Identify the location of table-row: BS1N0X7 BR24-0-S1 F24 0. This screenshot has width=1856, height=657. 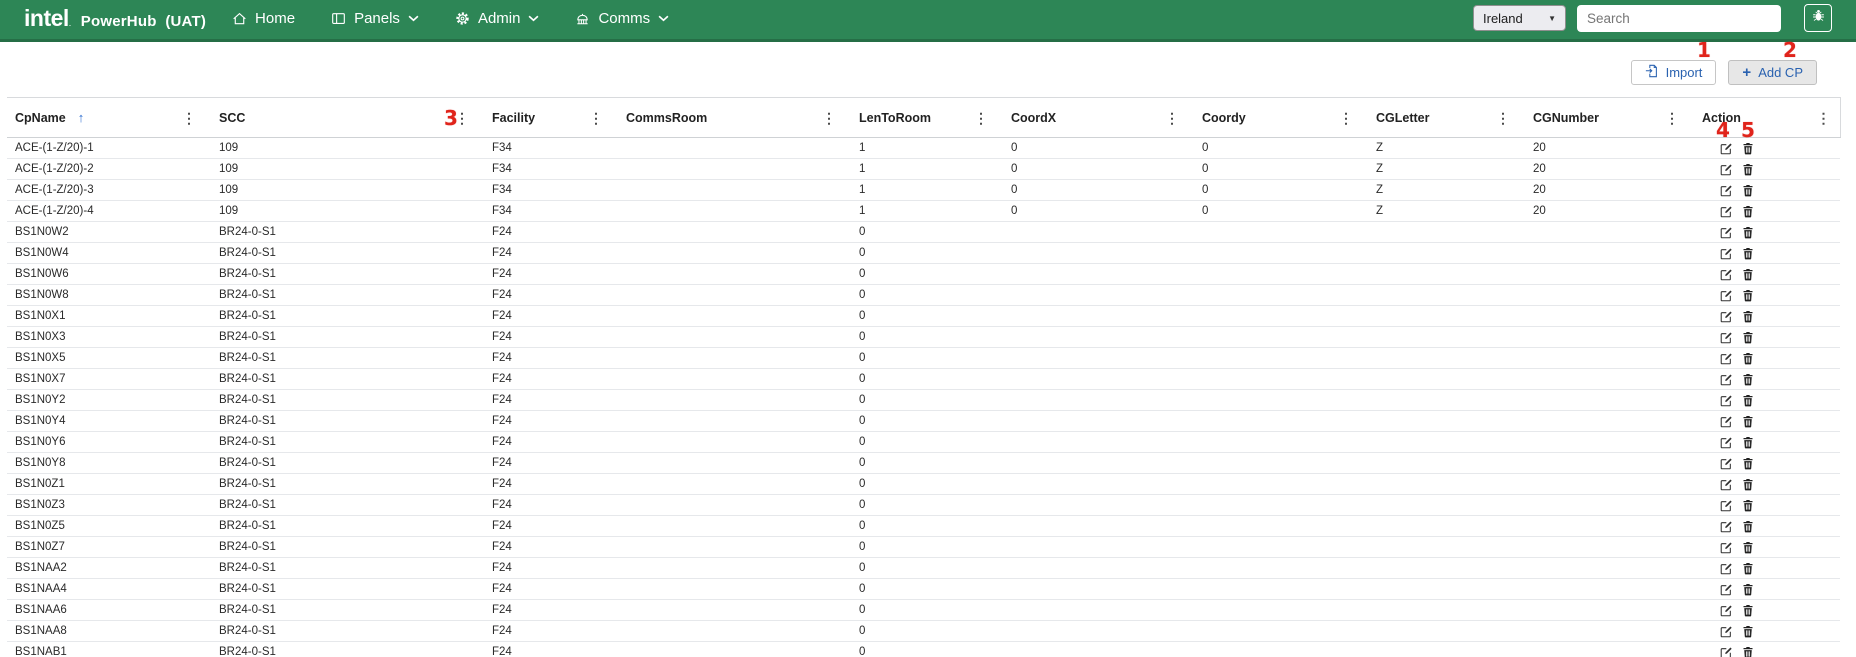
(923, 379).